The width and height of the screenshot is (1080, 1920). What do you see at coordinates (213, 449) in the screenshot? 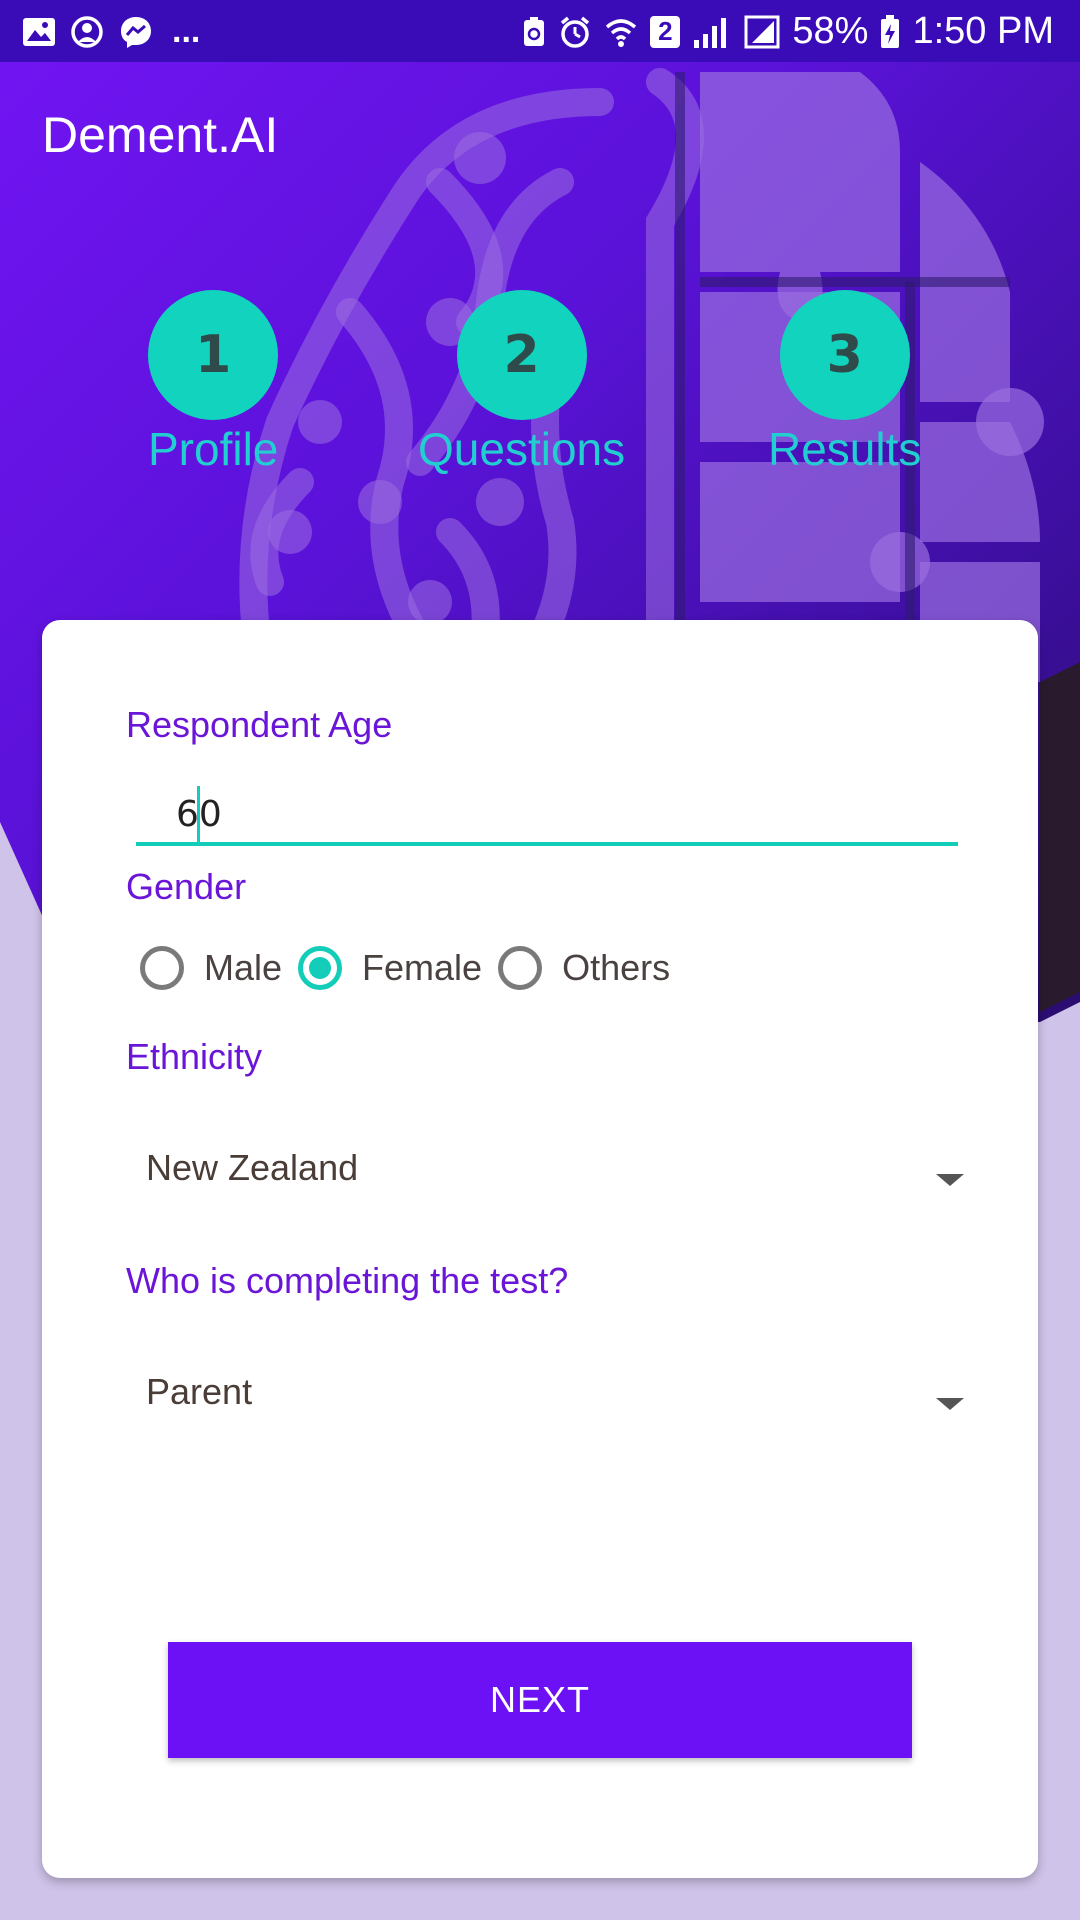
I see `step-label: Profile` at bounding box center [213, 449].